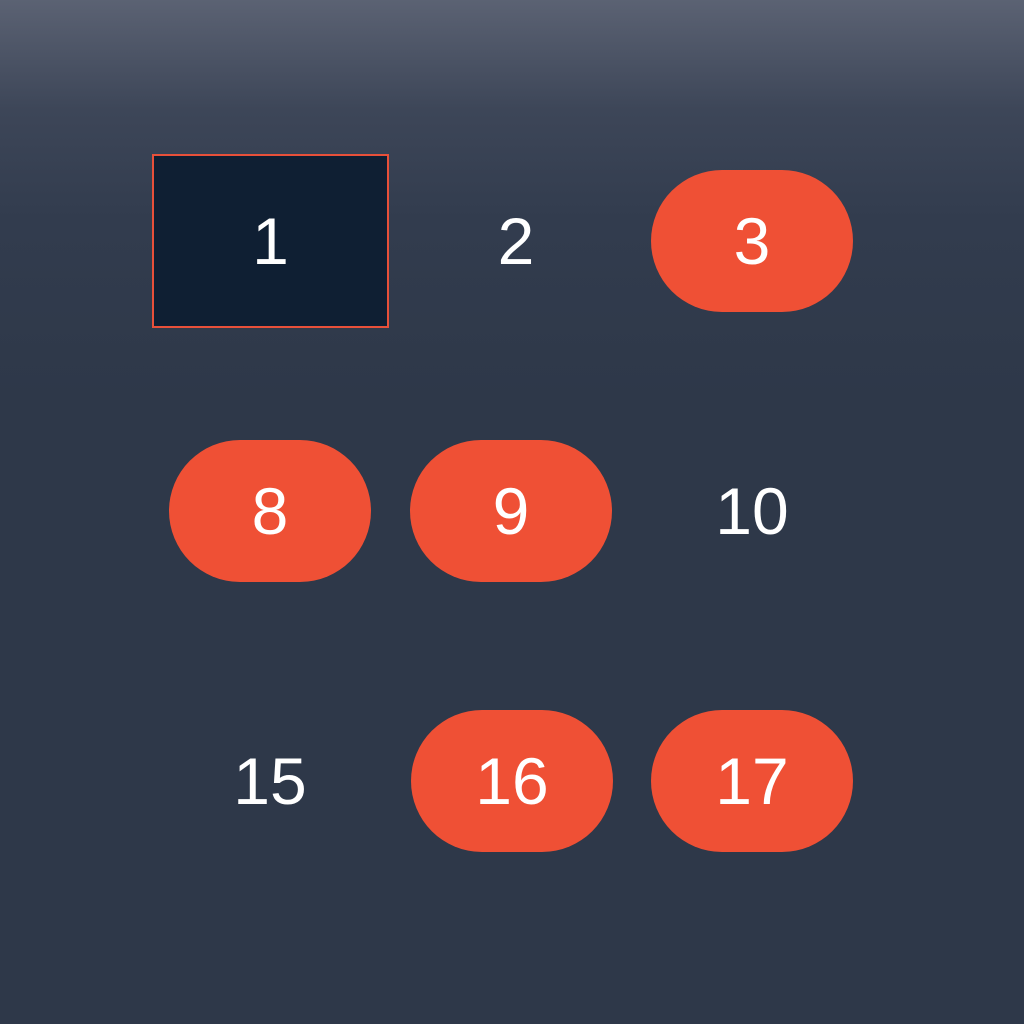  I want to click on grid-cell-3: 3, so click(752, 241).